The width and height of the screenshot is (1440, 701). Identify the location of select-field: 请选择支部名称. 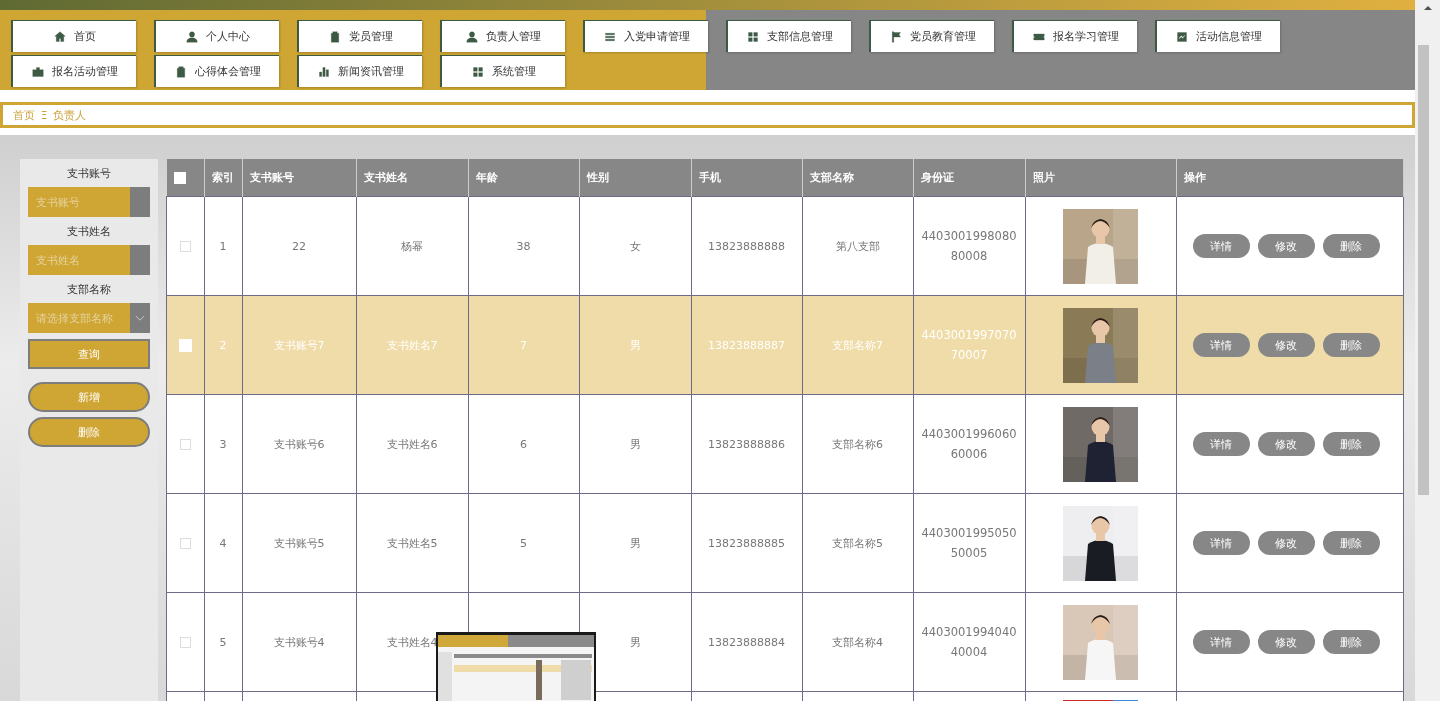
(79, 318).